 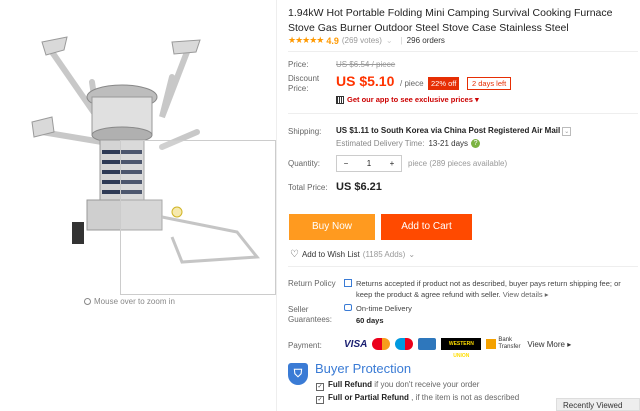 I want to click on add-to-cart-button: Add to Cart, so click(x=426, y=227).